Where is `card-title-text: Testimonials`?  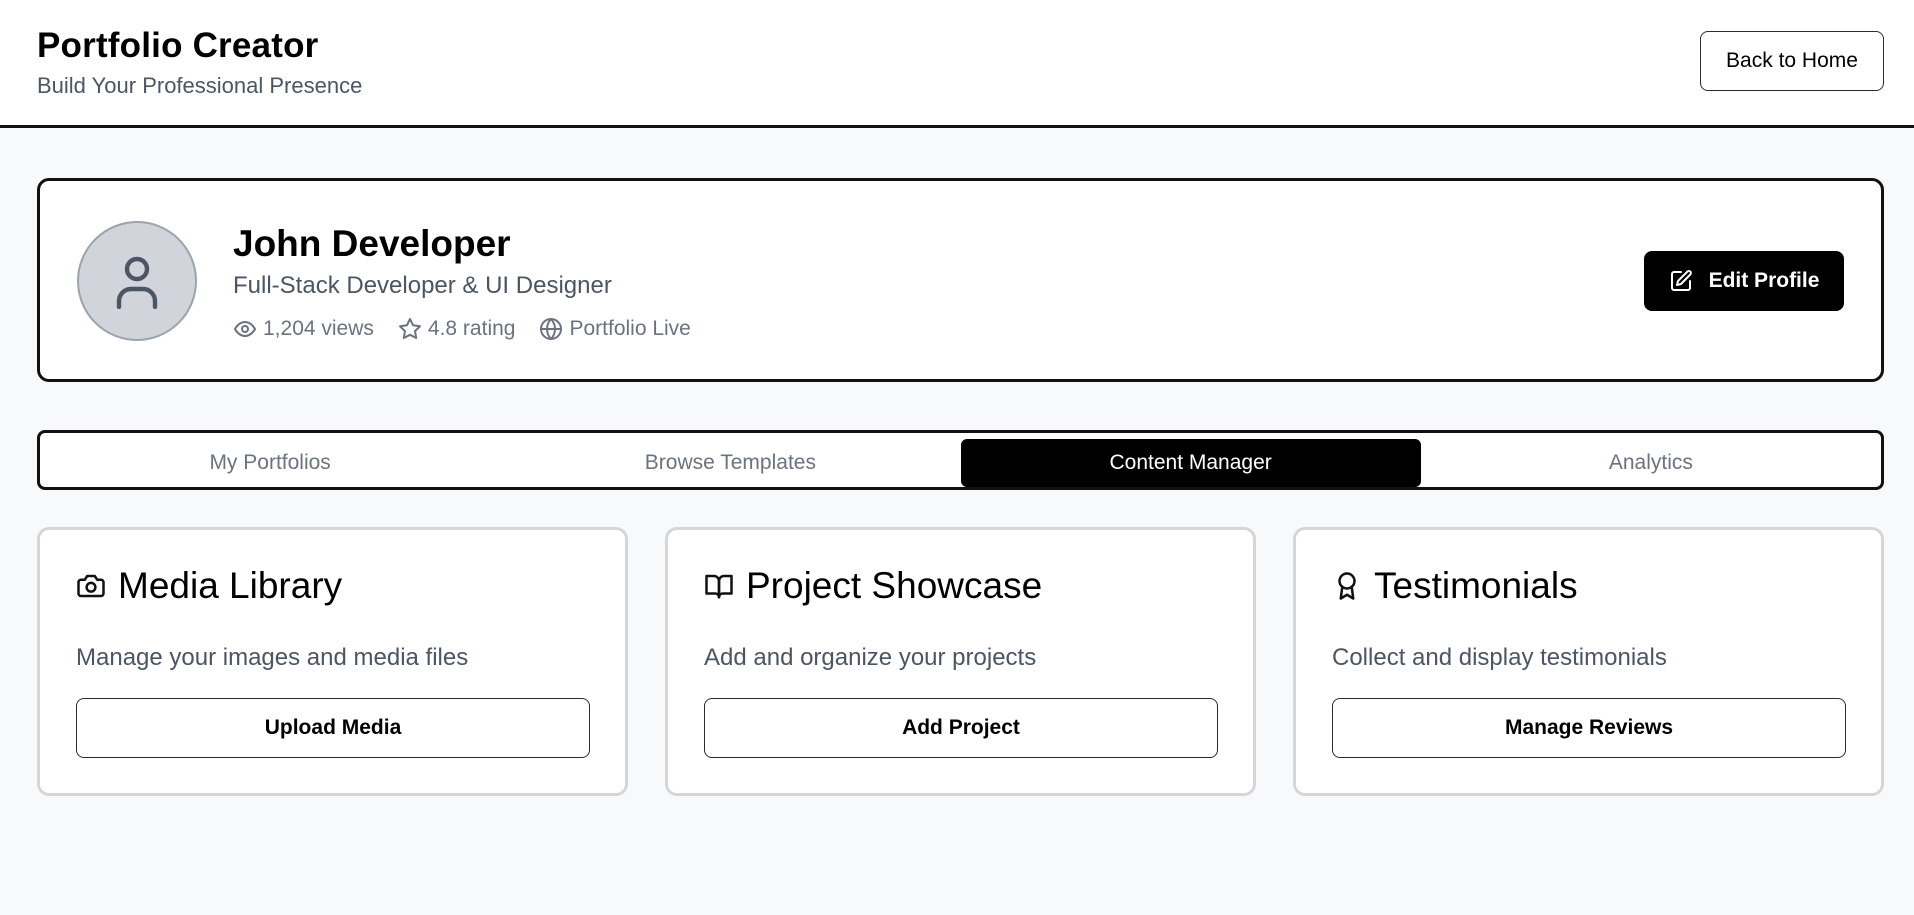
card-title-text: Testimonials is located at coordinates (1476, 585).